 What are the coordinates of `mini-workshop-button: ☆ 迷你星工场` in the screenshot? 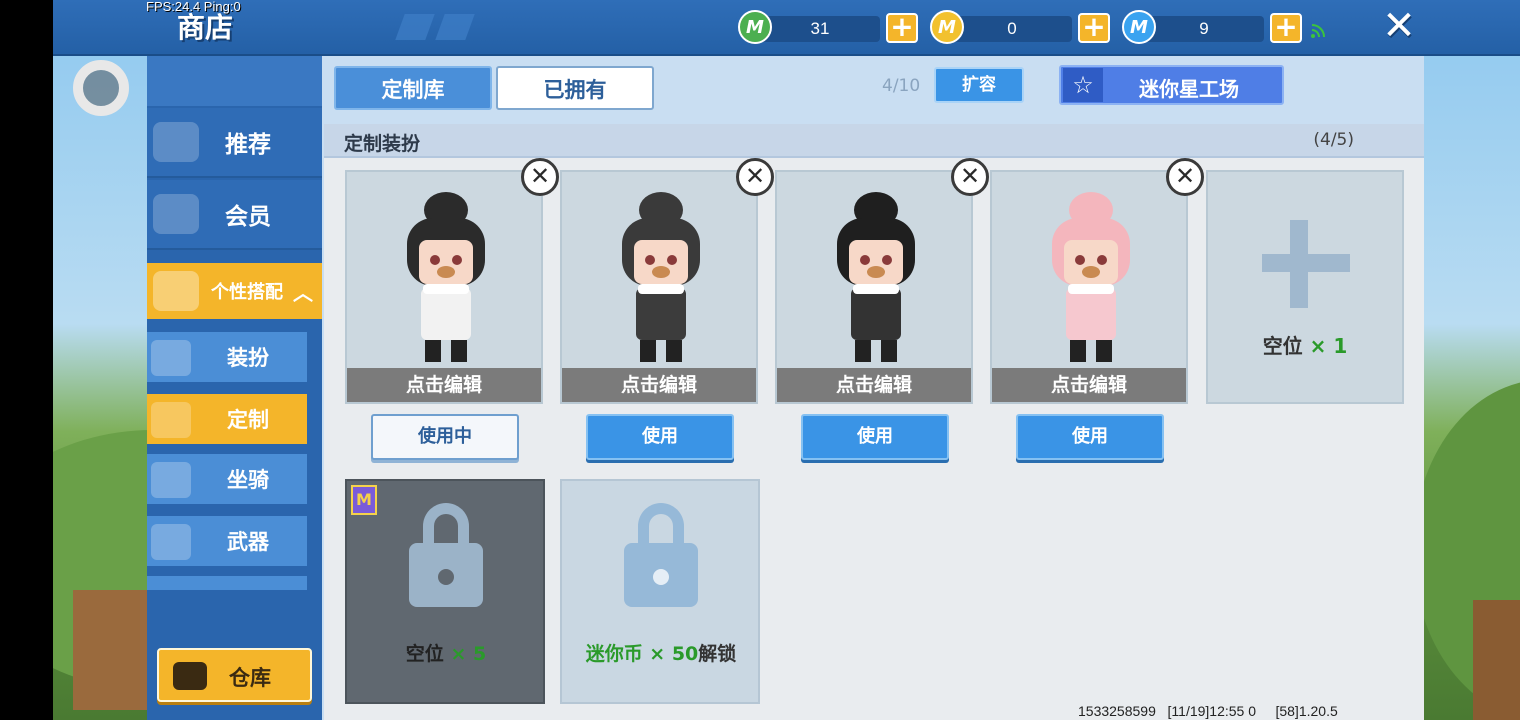 It's located at (1171, 85).